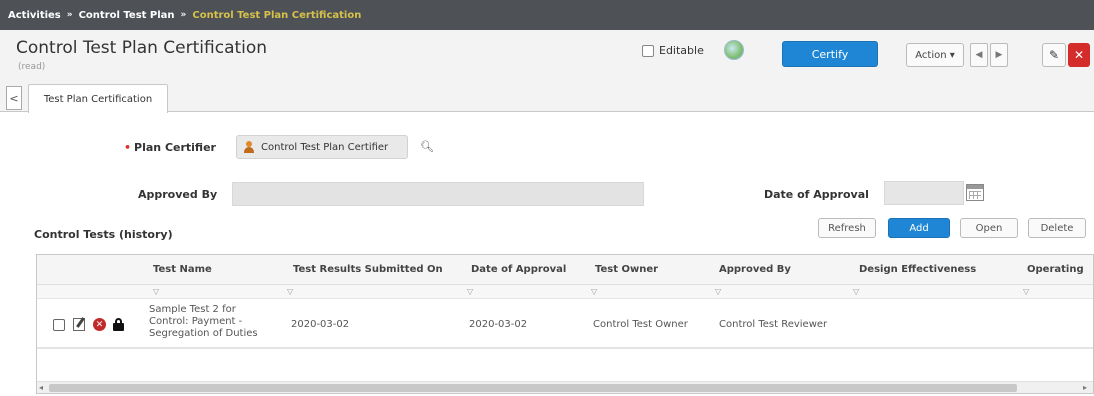 Image resolution: width=1094 pixels, height=396 pixels. What do you see at coordinates (427, 146) in the screenshot?
I see `search-icon: 🔍︎` at bounding box center [427, 146].